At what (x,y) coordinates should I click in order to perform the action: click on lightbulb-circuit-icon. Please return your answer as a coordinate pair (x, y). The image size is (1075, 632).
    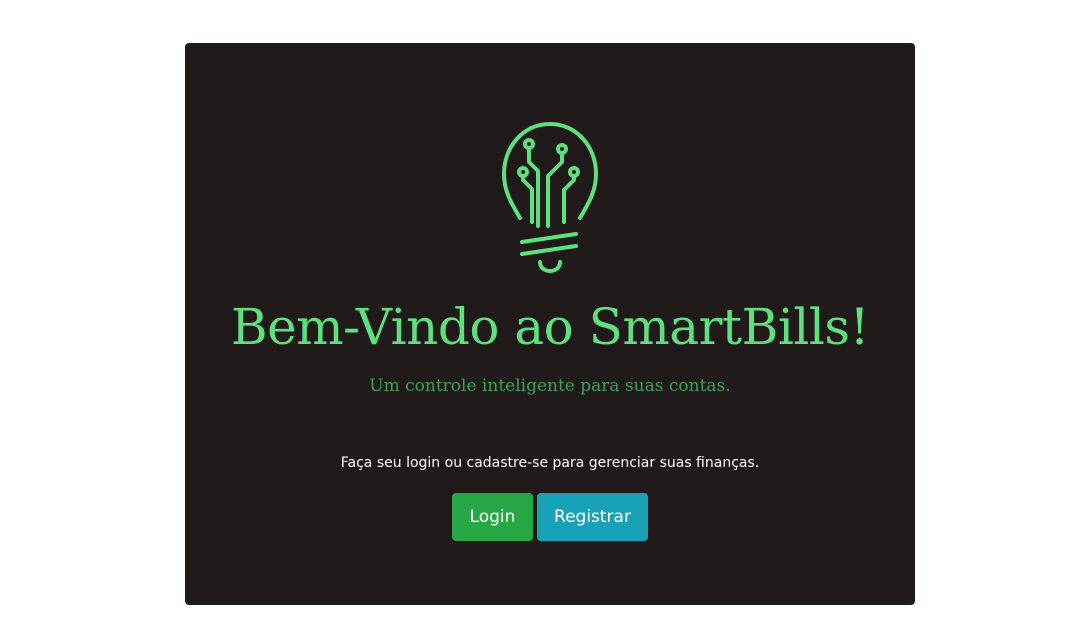
    Looking at the image, I should click on (550, 197).